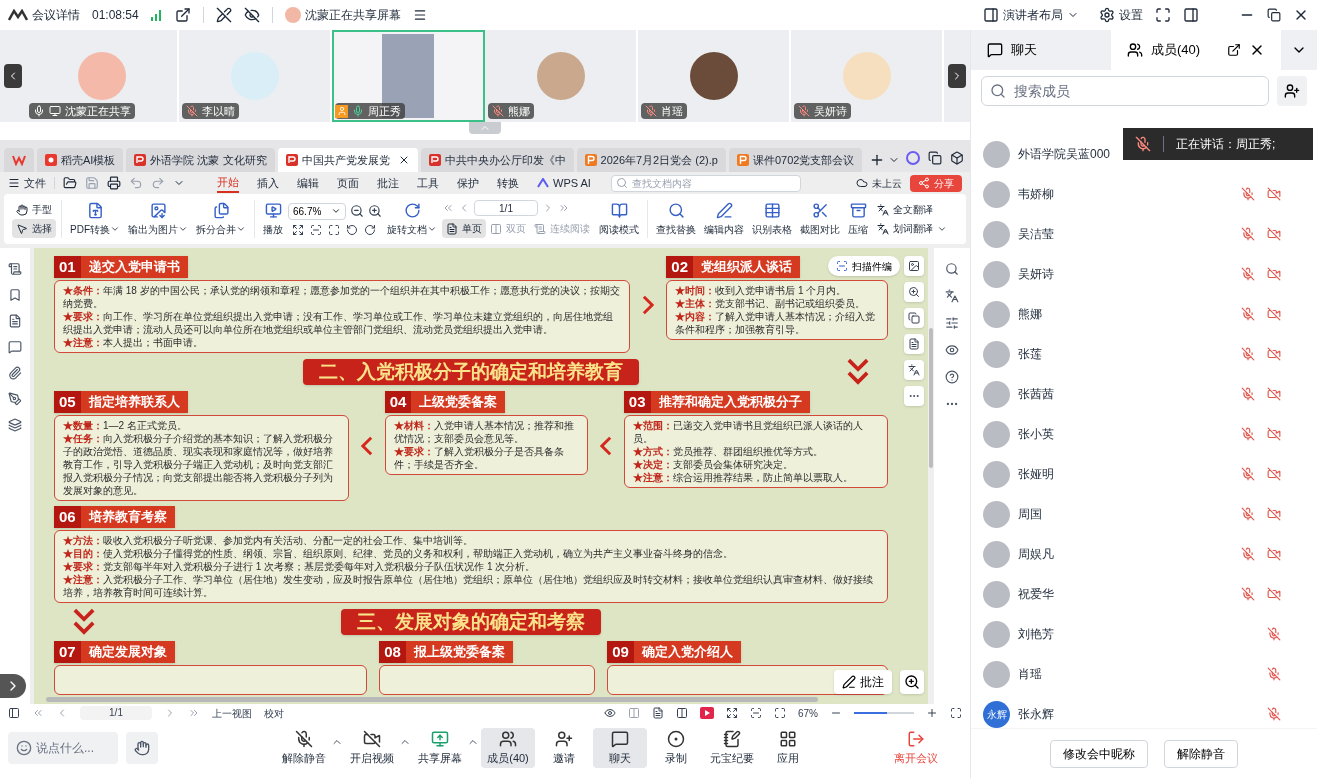 Image resolution: width=1317 pixels, height=778 pixels. I want to click on ribbon-button: 手型, so click(34, 209).